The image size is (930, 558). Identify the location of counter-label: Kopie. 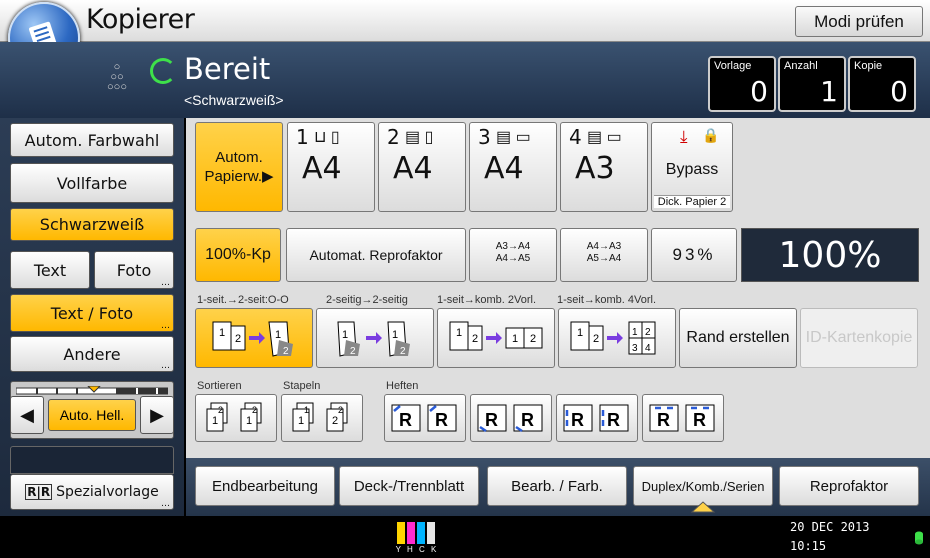
(868, 66).